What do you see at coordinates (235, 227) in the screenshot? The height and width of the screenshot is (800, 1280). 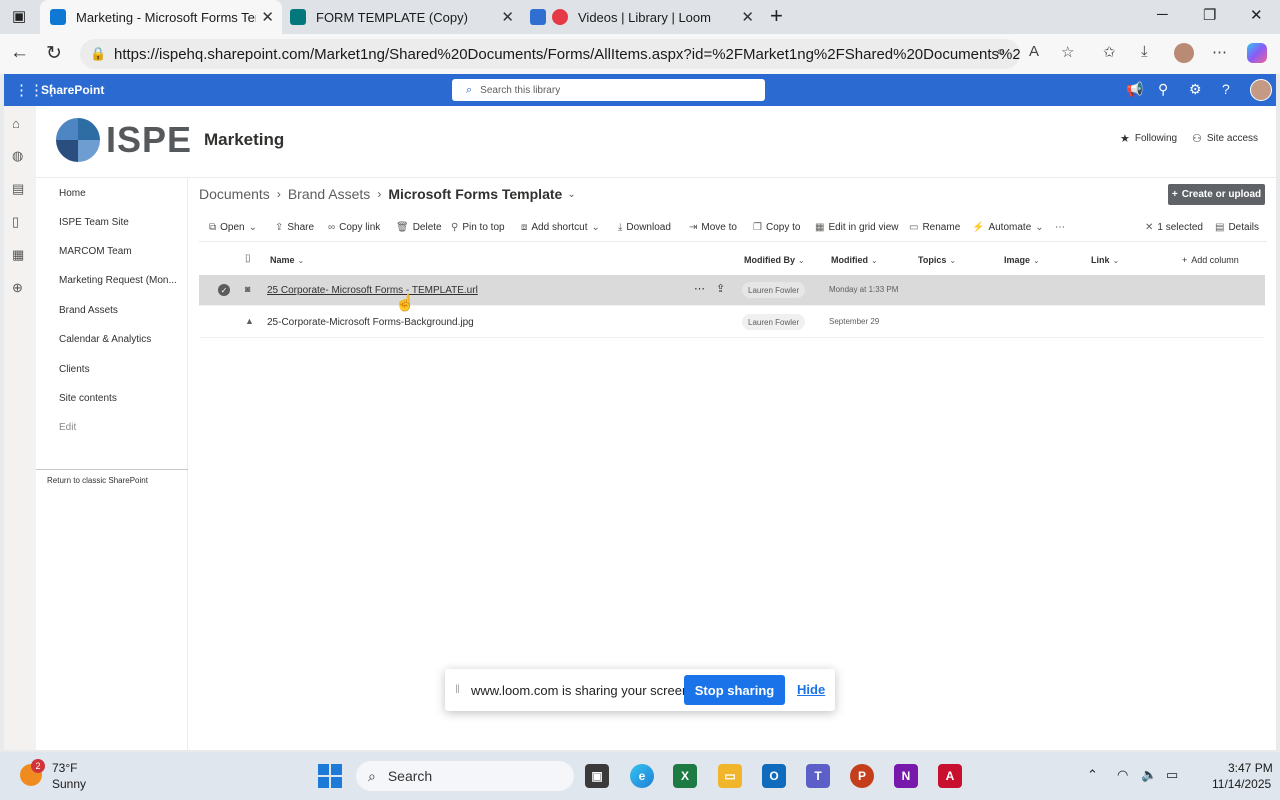 I see `open-button: ⧉ Open ⌄` at bounding box center [235, 227].